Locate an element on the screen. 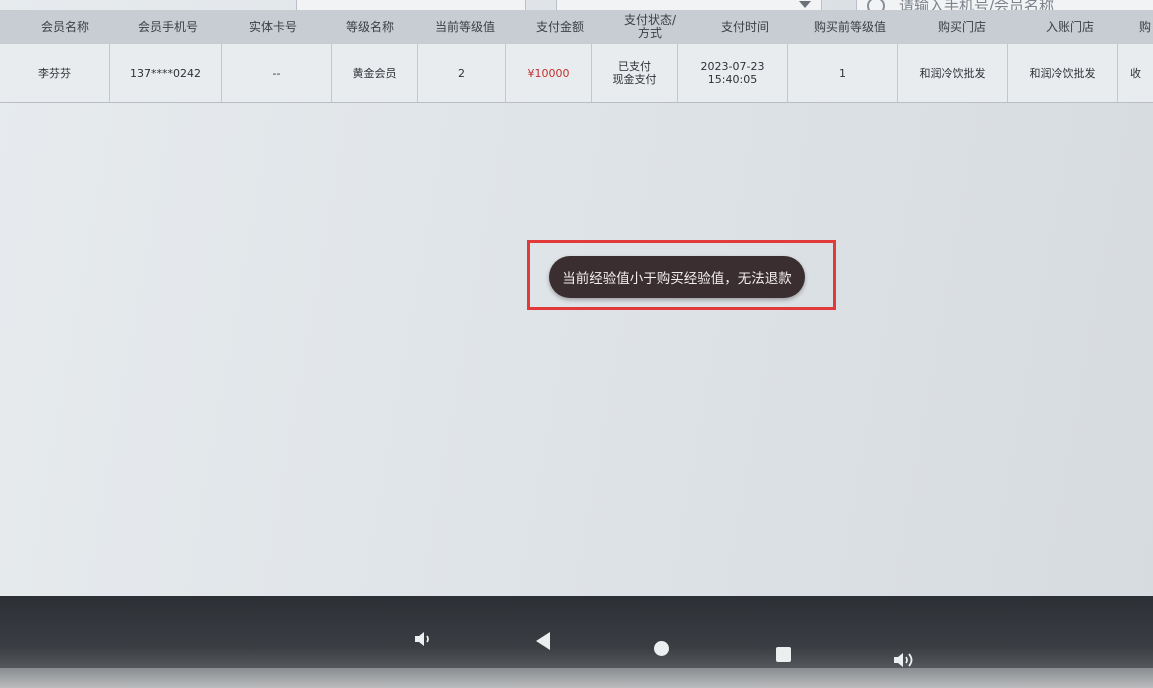  cell-level-before: 1 is located at coordinates (843, 73).